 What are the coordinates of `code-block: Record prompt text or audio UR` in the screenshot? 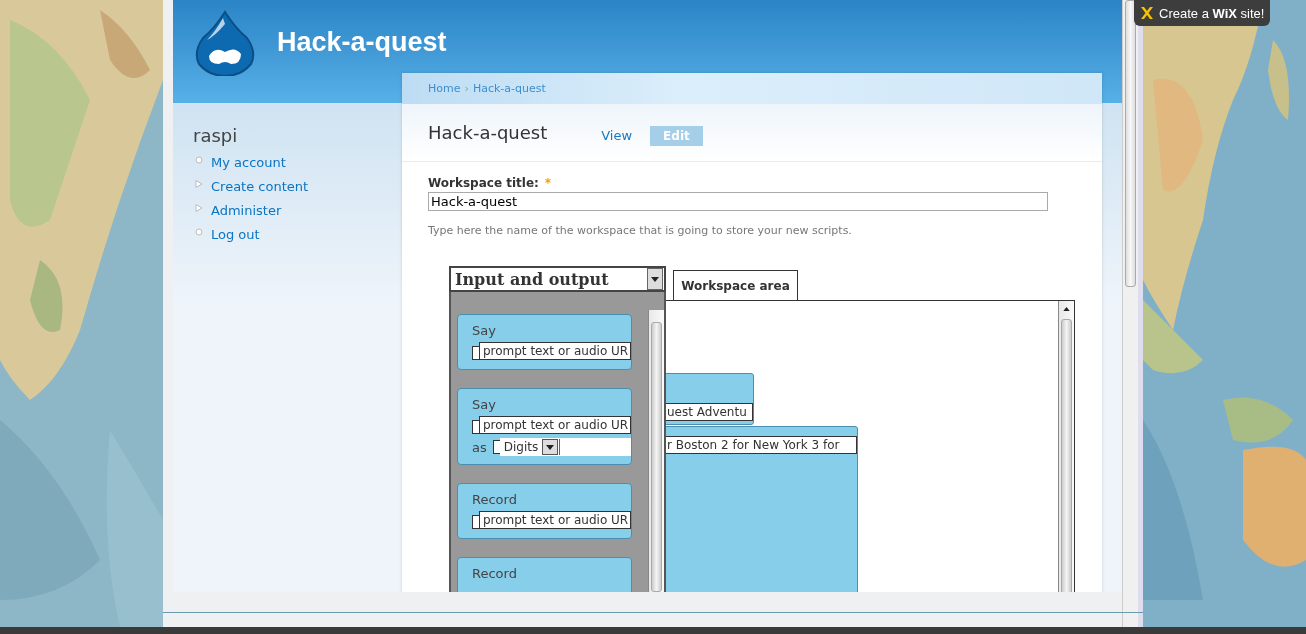 It's located at (544, 511).